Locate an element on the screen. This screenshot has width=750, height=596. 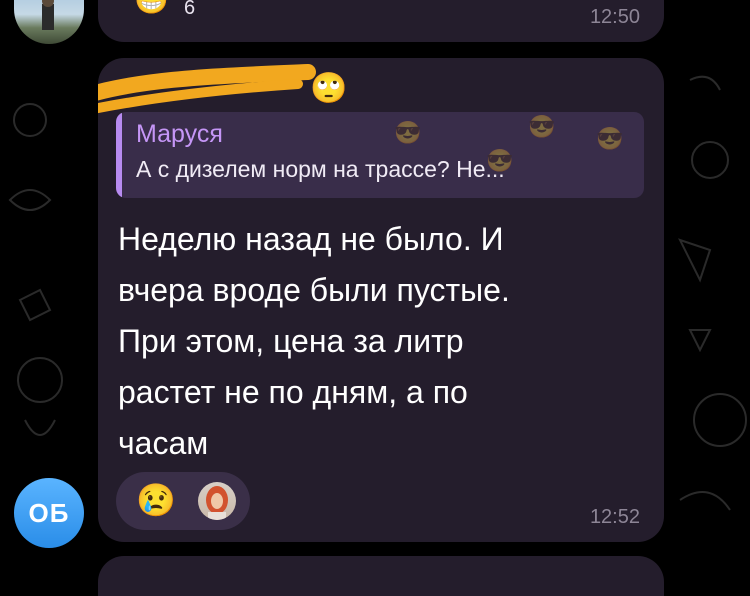
reaction-grin-emoji: 😁 is located at coordinates (151, 7).